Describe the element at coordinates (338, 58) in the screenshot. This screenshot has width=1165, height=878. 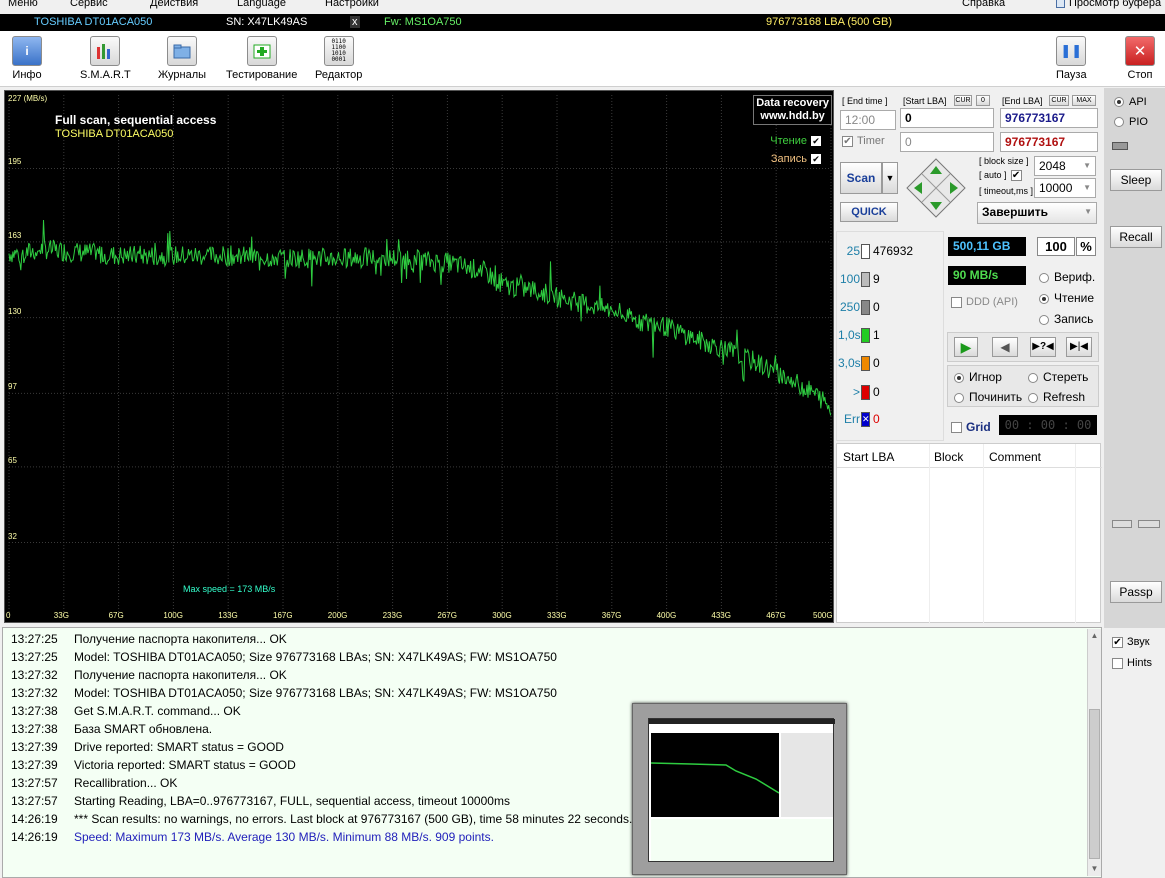
I see `editor-button: 0110 1100 1010 0001 Редактор` at that location.